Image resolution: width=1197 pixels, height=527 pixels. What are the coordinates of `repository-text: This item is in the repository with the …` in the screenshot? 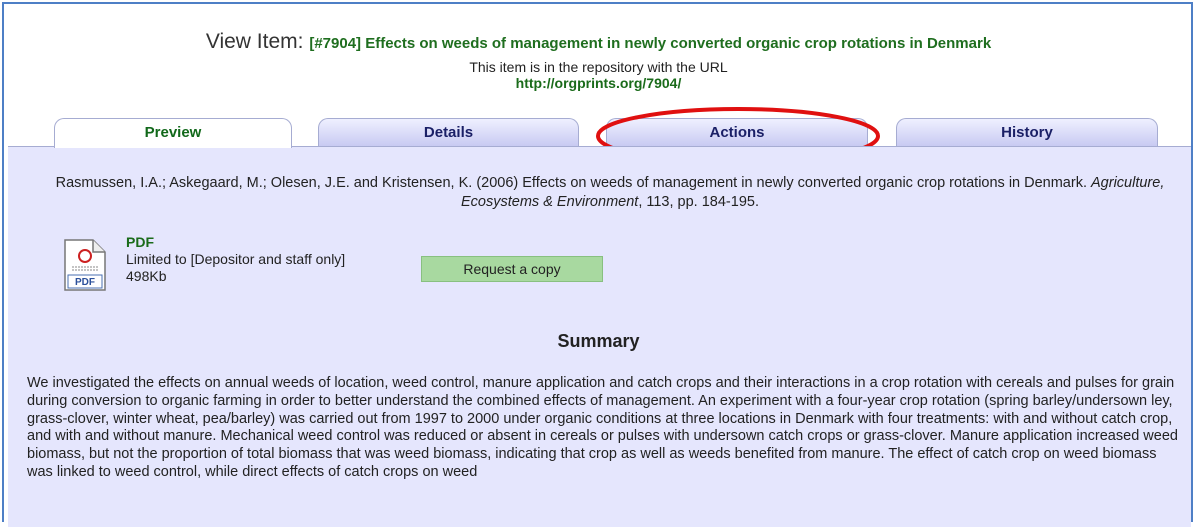 It's located at (598, 67).